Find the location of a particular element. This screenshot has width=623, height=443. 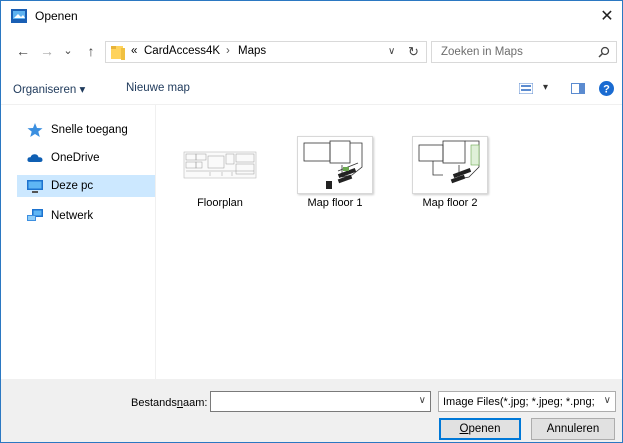

sidebar-item-network: Netwerk is located at coordinates (86, 216).